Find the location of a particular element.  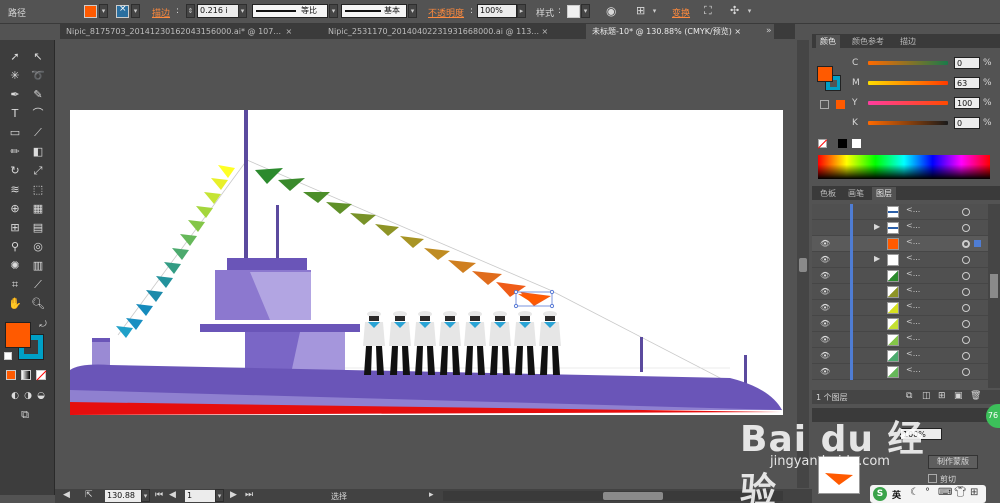

graph-tool-icon: ▥ is located at coordinates (38, 266).